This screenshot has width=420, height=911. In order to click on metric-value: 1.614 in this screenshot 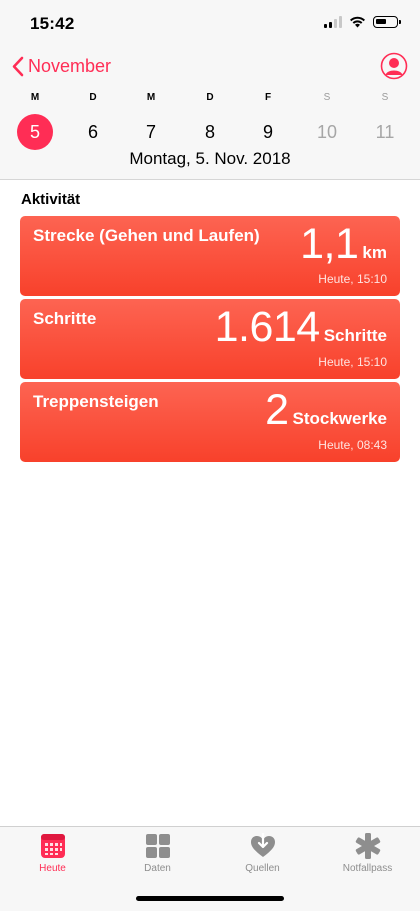, I will do `click(267, 327)`.